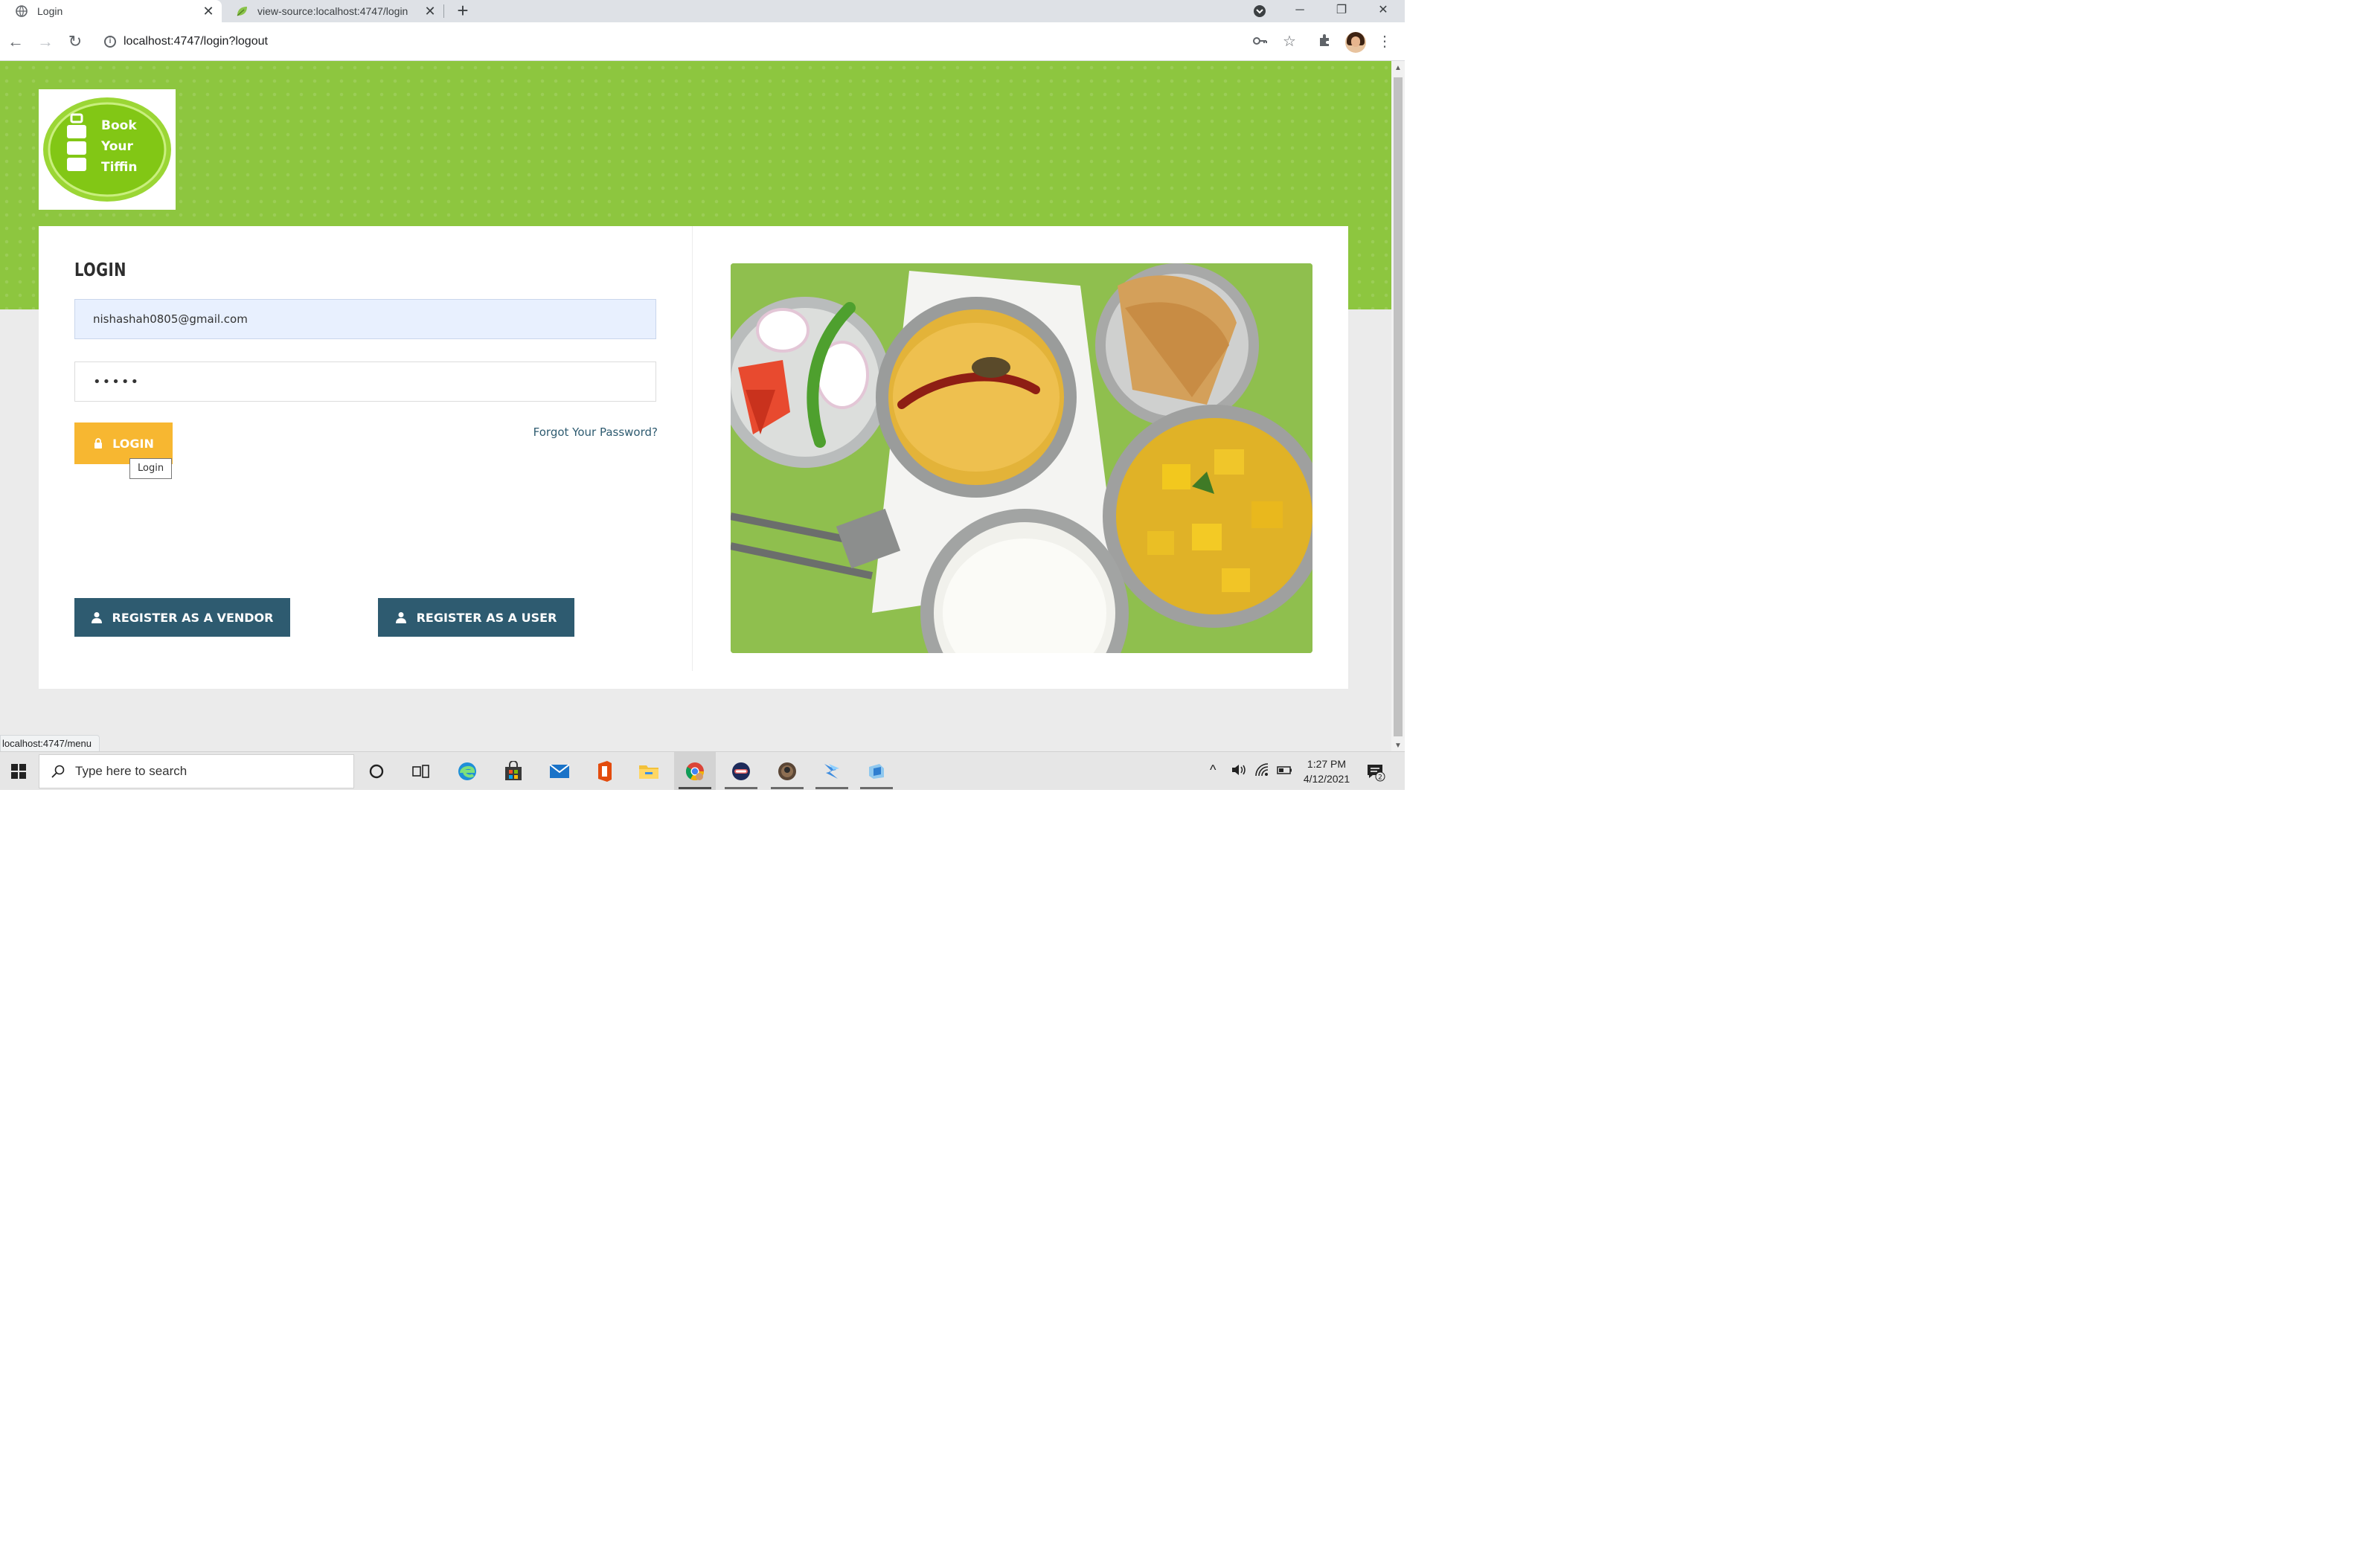 This screenshot has height=1568, width=2372. Describe the element at coordinates (1326, 779) in the screenshot. I see `clock-date: 4/12/2021` at that location.